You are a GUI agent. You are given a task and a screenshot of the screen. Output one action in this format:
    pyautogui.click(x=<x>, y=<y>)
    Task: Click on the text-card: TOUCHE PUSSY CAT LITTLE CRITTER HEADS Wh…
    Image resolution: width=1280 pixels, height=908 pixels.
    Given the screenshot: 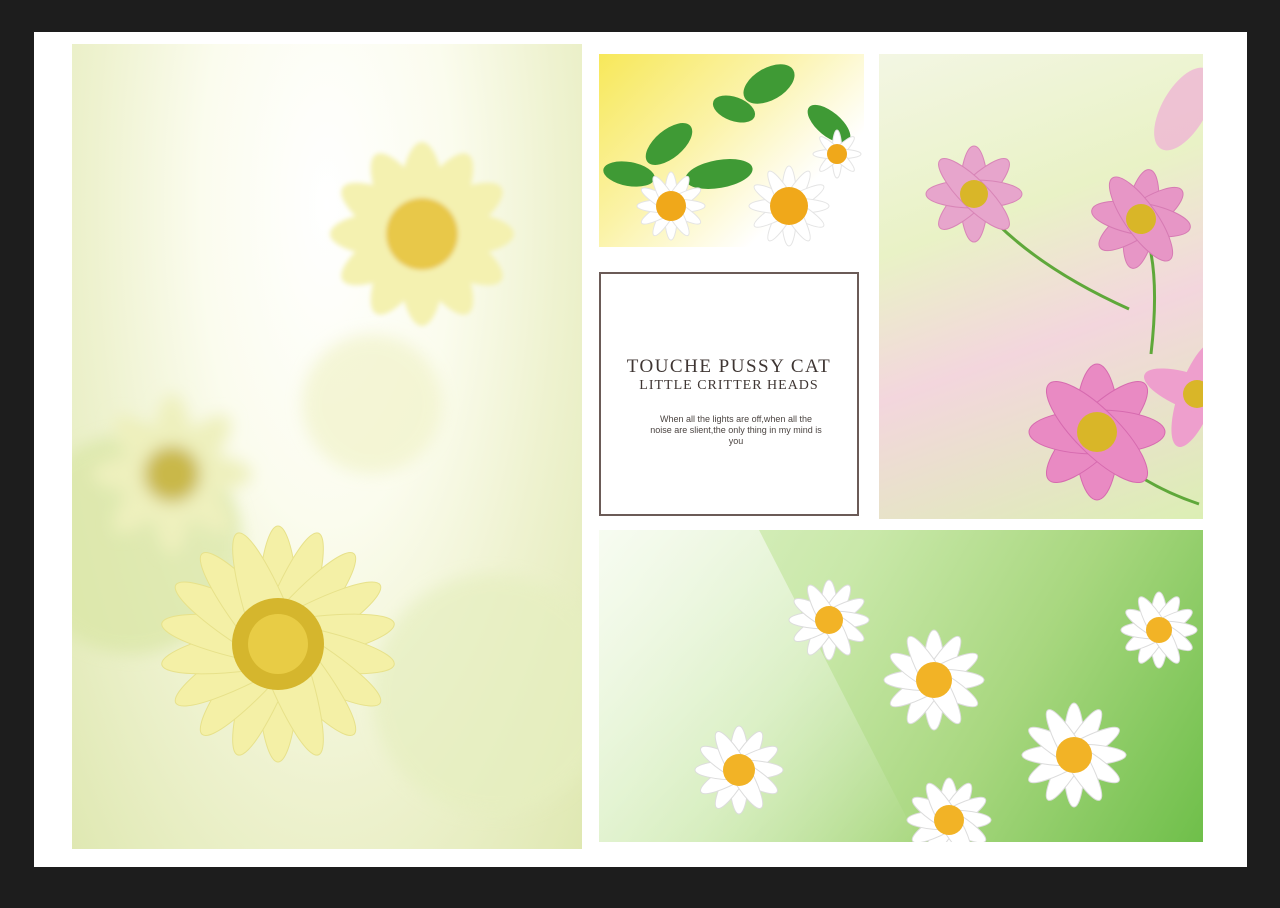 What is the action you would take?
    pyautogui.click(x=729, y=394)
    